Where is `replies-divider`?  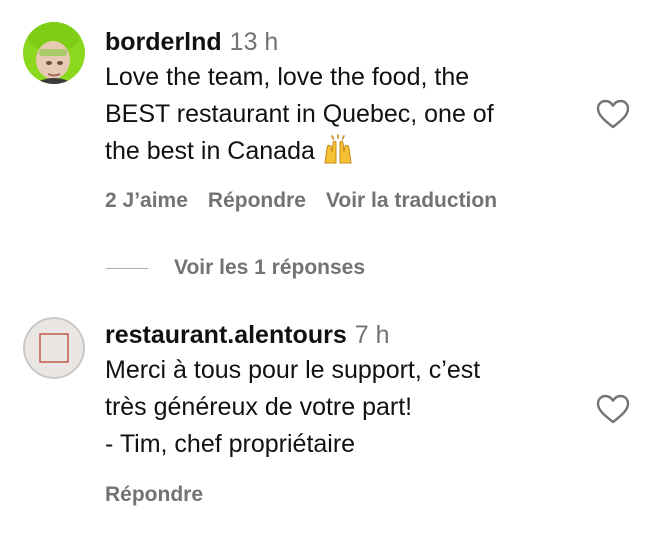
replies-divider is located at coordinates (127, 268).